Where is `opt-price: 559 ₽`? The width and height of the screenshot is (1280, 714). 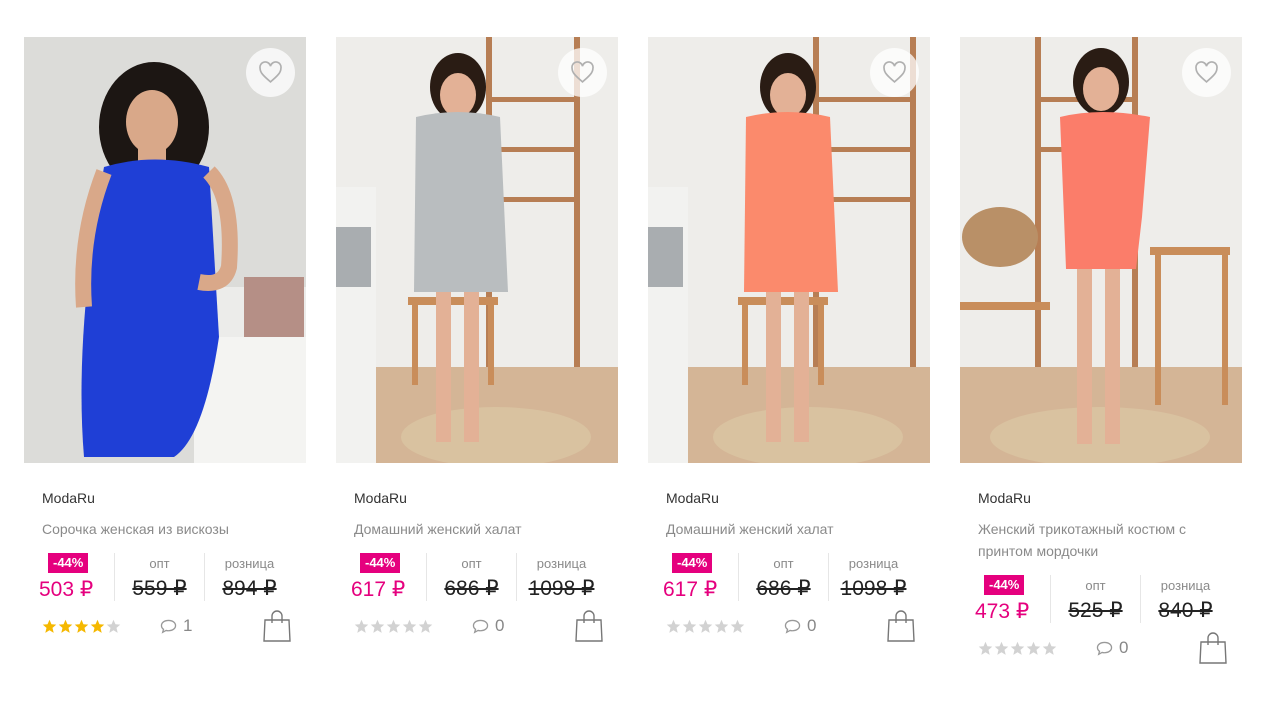 opt-price: 559 ₽ is located at coordinates (159, 588).